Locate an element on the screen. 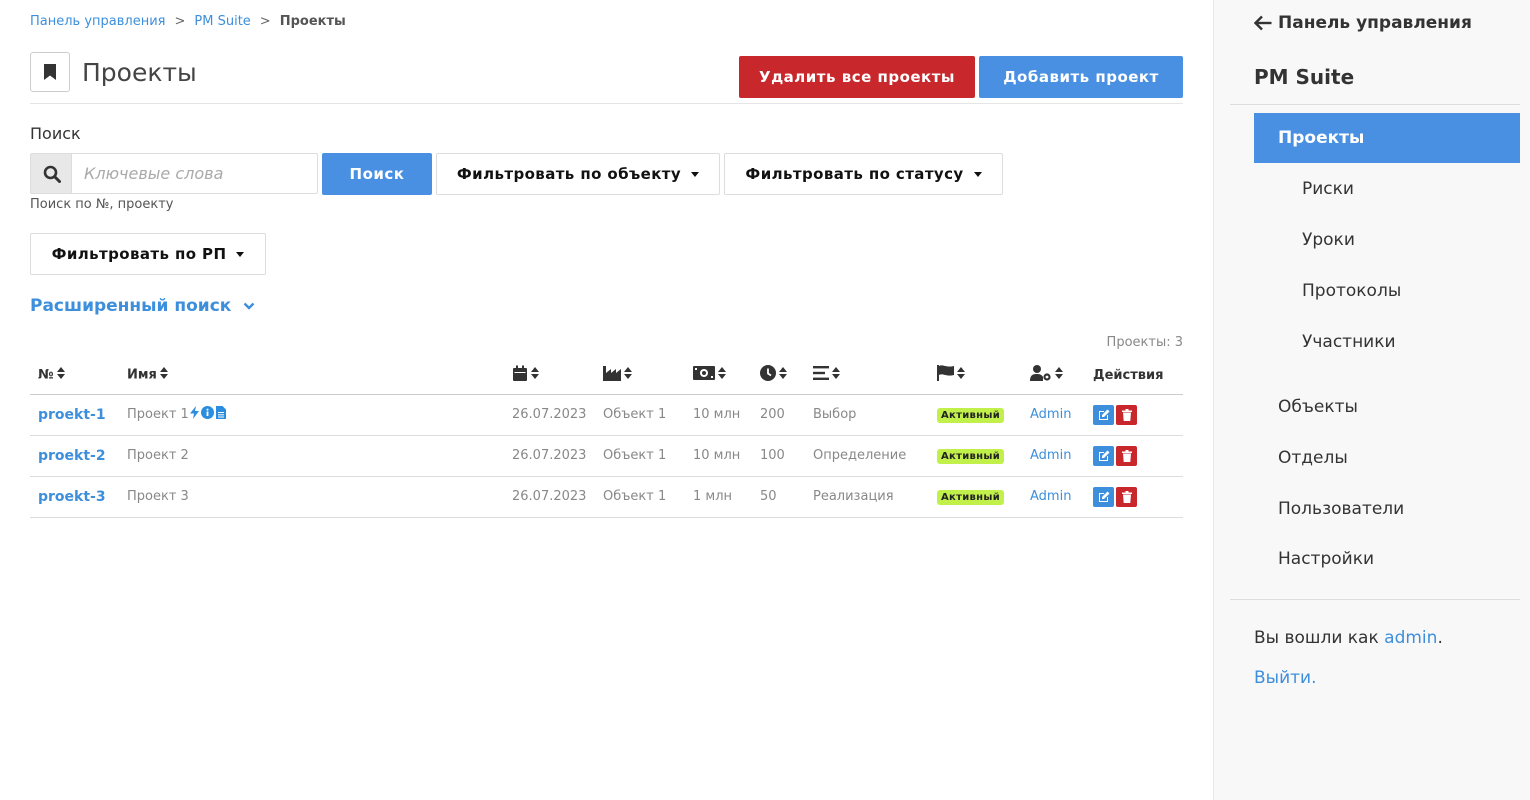  add-project-button: Добавить проект is located at coordinates (1081, 77).